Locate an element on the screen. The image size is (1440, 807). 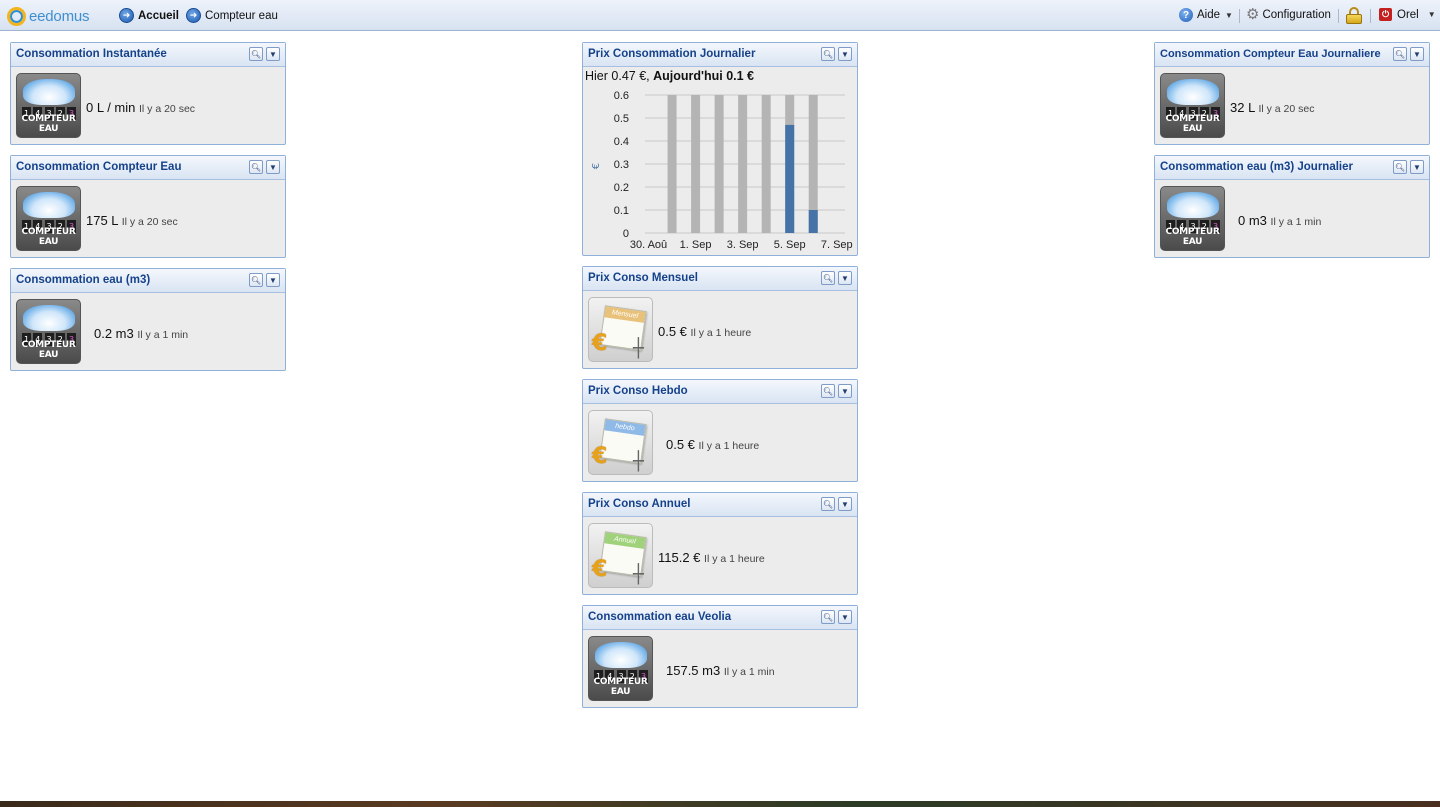
power-icon: ⏻ is located at coordinates (1385, 14).